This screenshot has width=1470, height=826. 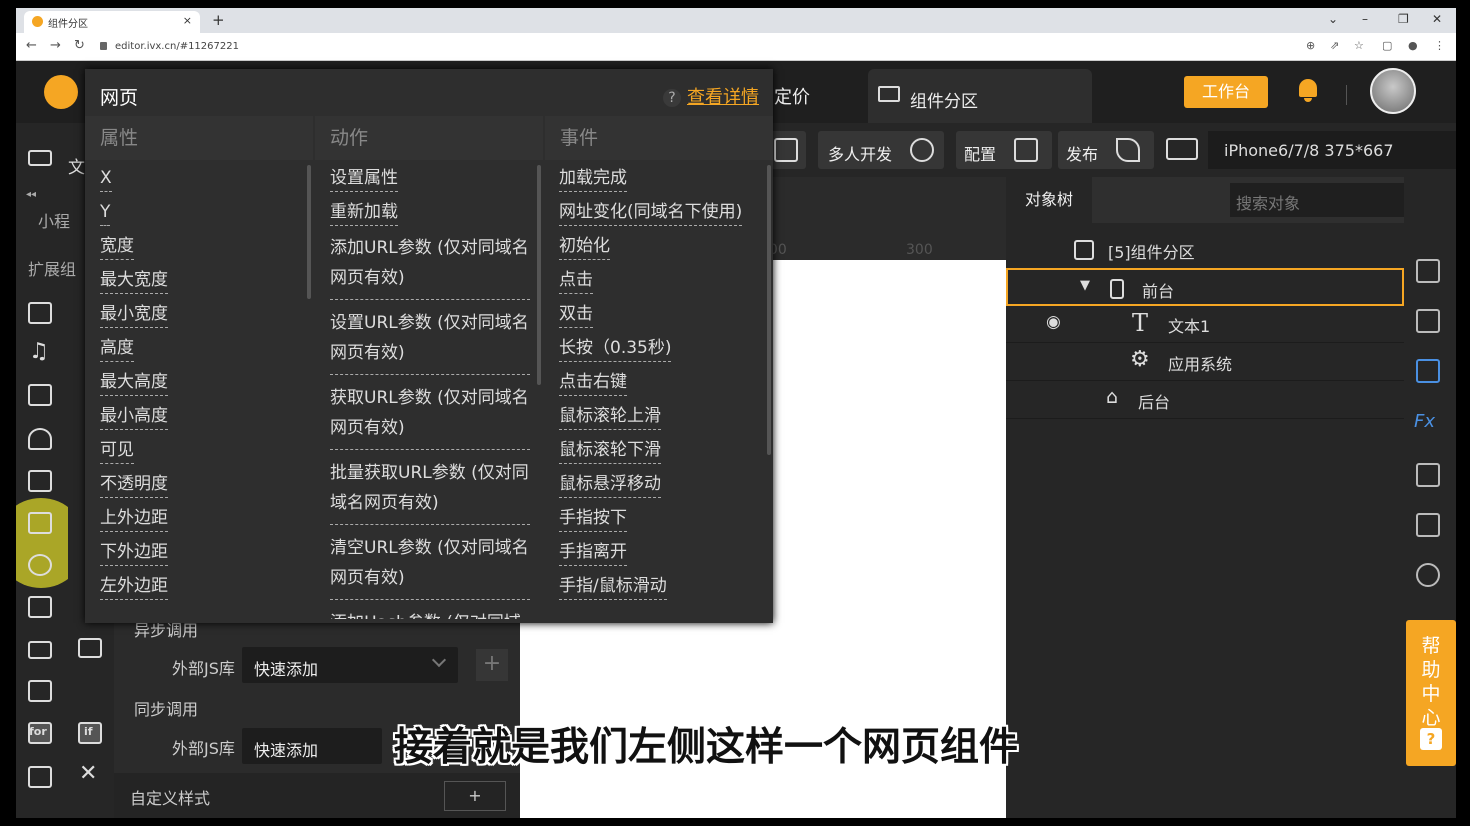 I want to click on function-icon: Fx, so click(x=1424, y=421).